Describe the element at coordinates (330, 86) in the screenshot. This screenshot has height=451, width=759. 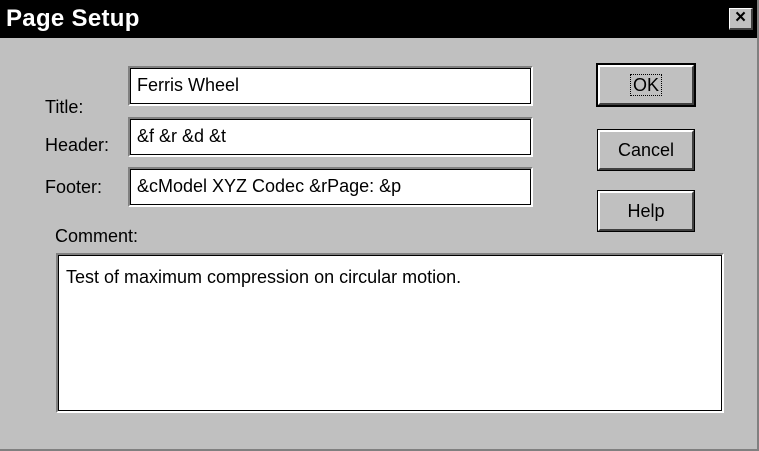
I see `title-input: Ferris Wheel` at that location.